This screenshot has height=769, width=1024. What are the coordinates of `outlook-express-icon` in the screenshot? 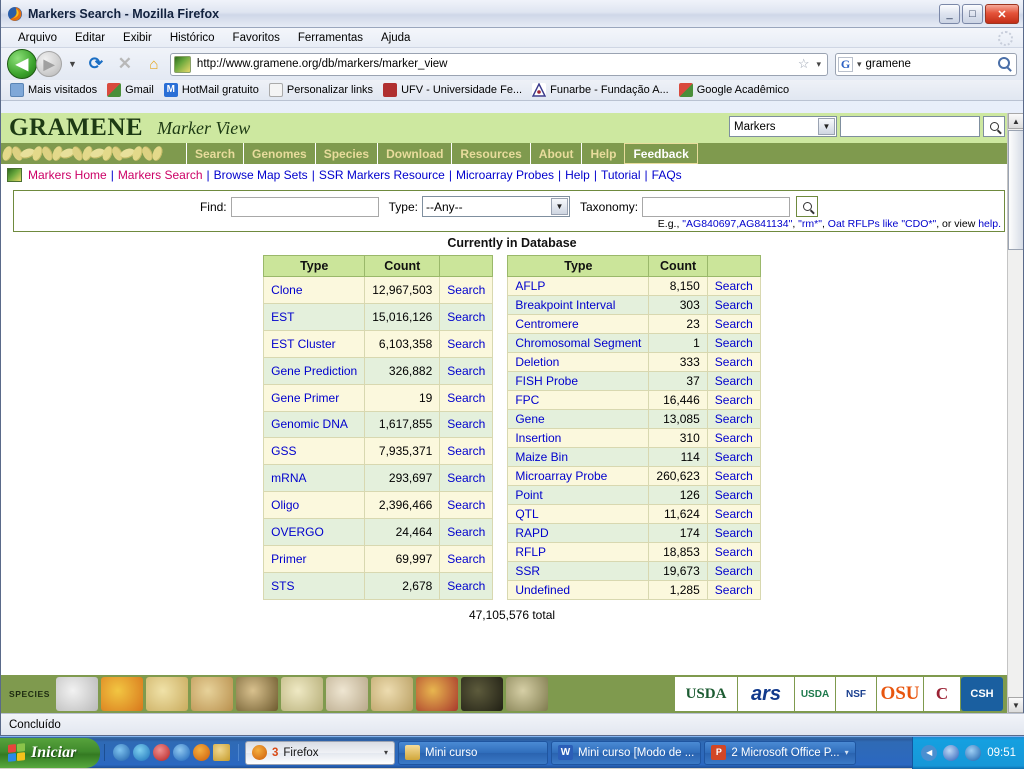 It's located at (141, 752).